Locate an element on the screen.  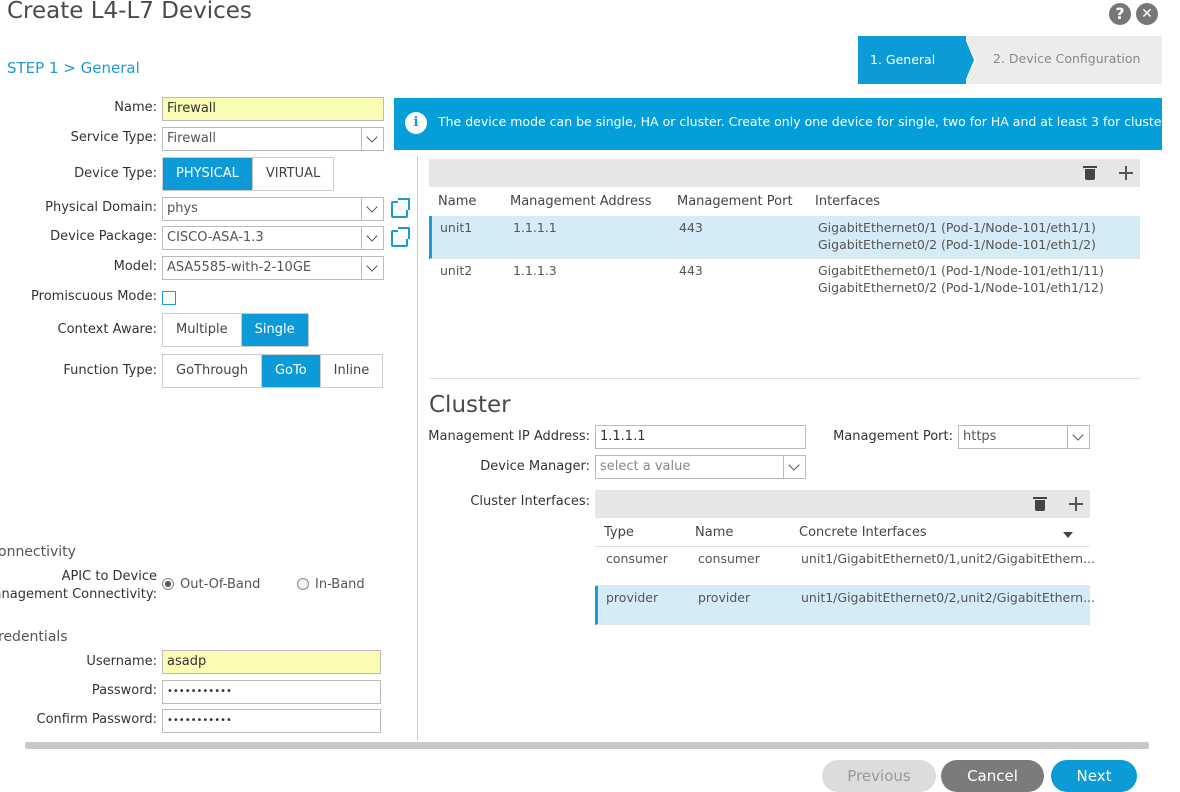
service-type-label: Service Type: is located at coordinates (113, 137).